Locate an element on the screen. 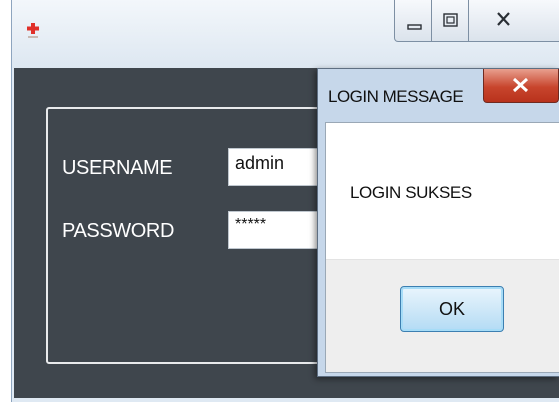 Image resolution: width=559 pixels, height=410 pixels. red-cross-icon is located at coordinates (33, 30).